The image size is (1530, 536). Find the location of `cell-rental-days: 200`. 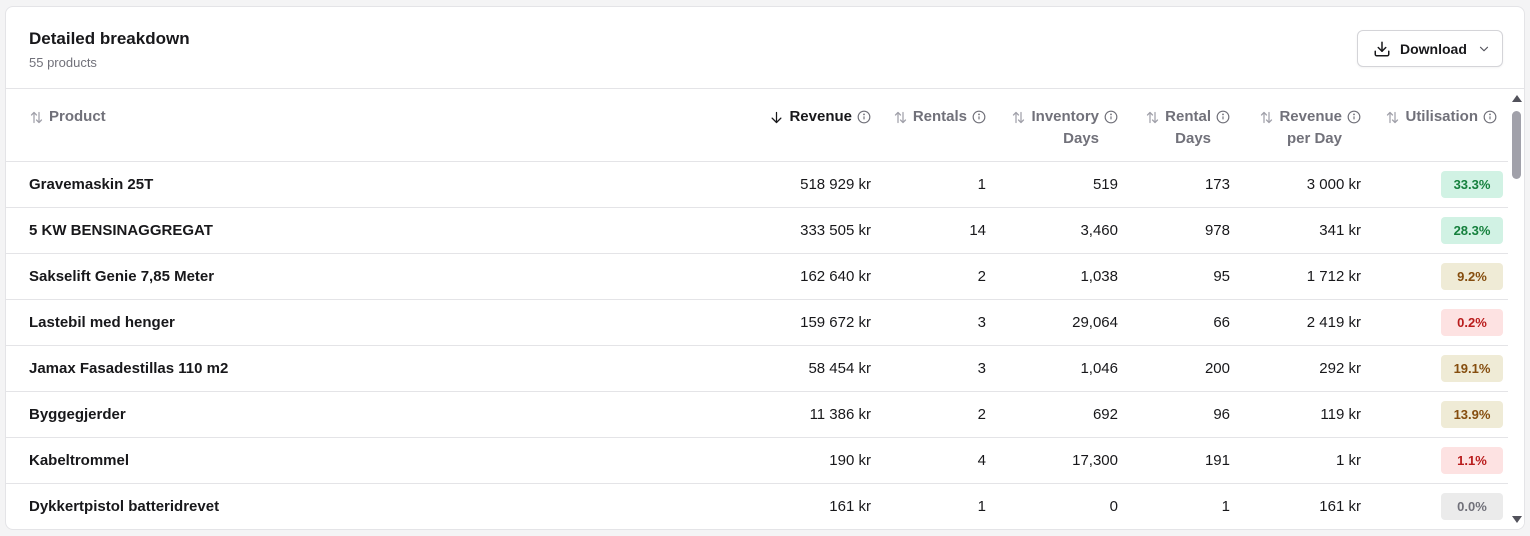

cell-rental-days: 200 is located at coordinates (1217, 368).